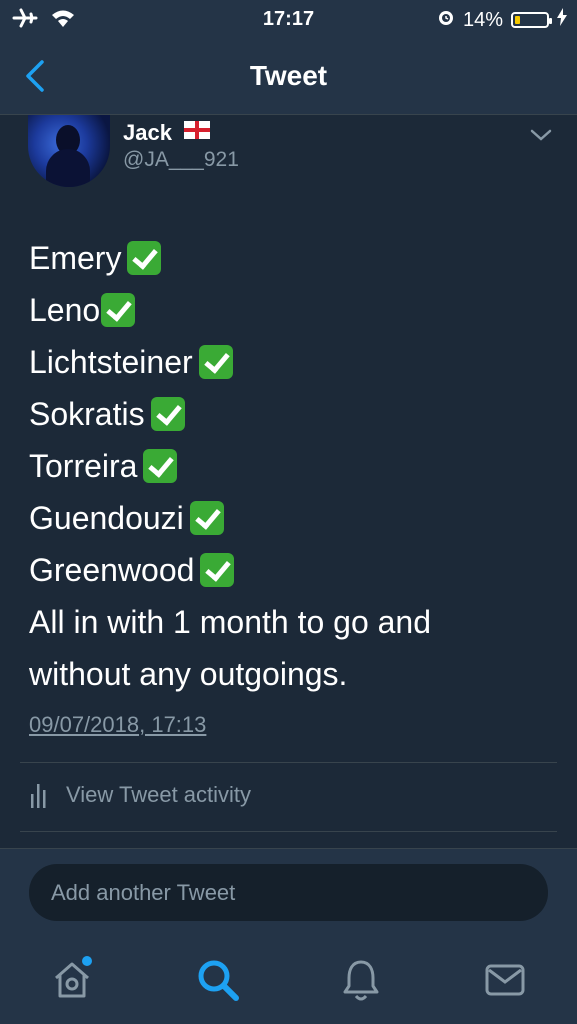  I want to click on status-bar: 17:17 14%, so click(288, 19).